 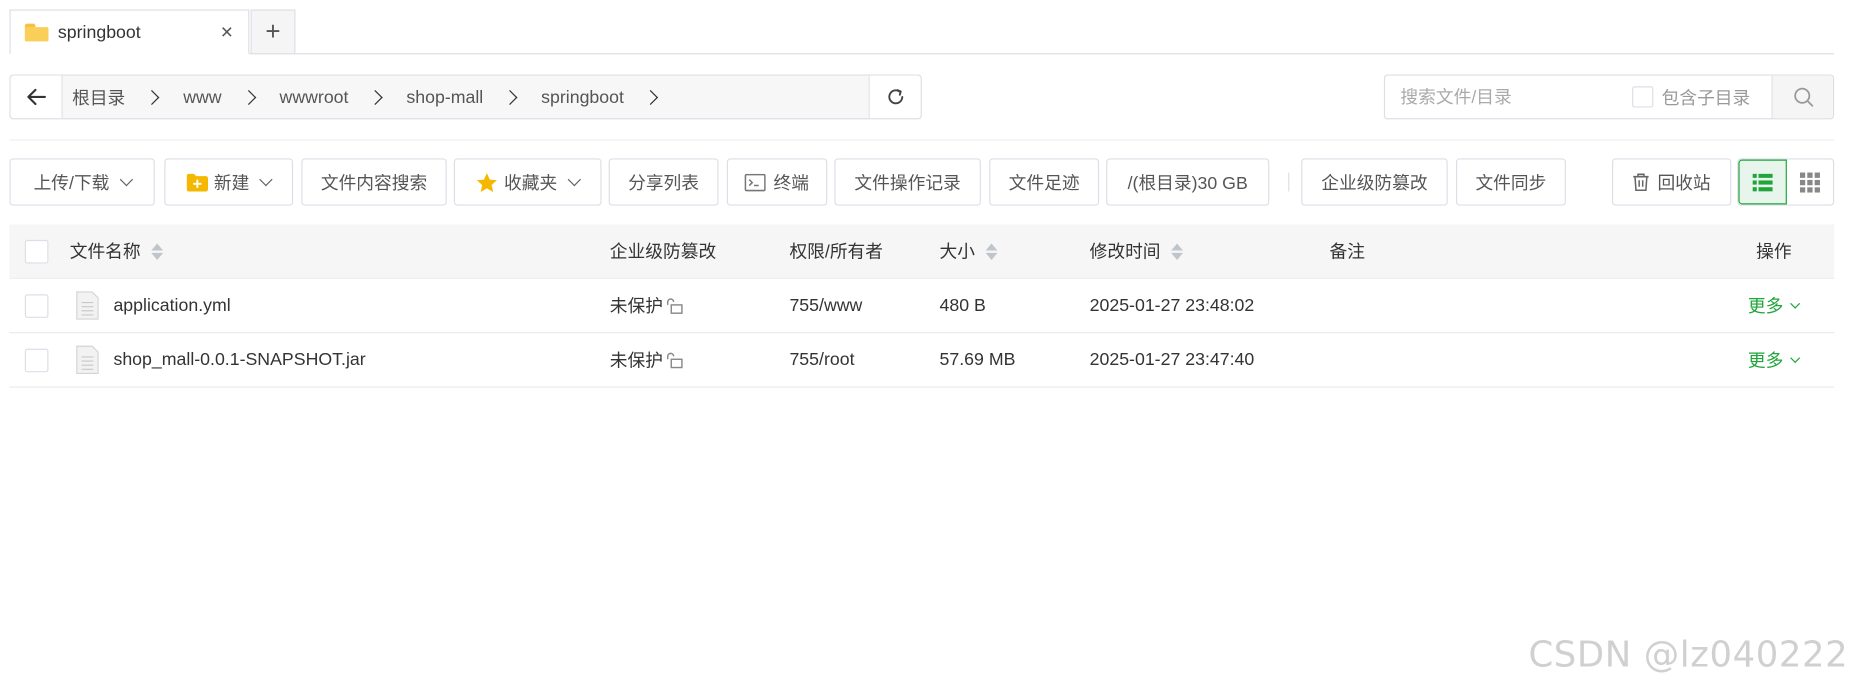 I want to click on content-search-button: 文件内容搜索, so click(x=374, y=182).